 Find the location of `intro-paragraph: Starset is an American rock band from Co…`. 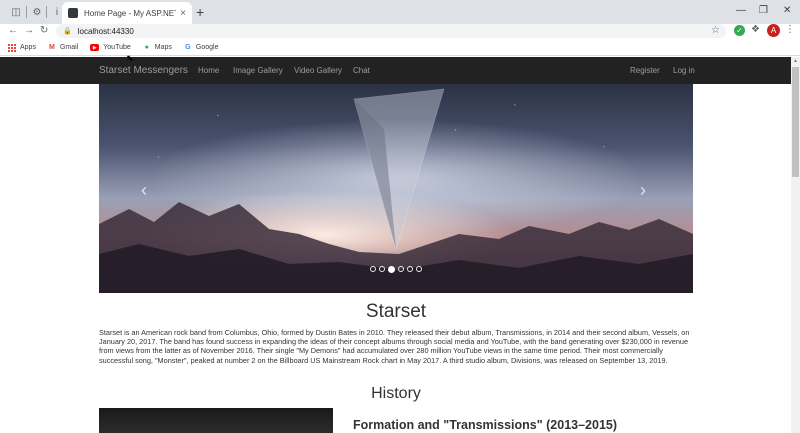

intro-paragraph: Starset is an American rock band from Co… is located at coordinates (394, 346).